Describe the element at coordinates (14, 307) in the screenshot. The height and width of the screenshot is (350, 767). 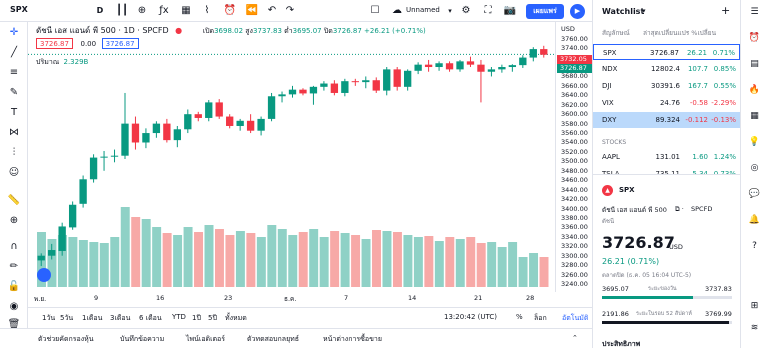
I see `eye-icon: ◉` at that location.